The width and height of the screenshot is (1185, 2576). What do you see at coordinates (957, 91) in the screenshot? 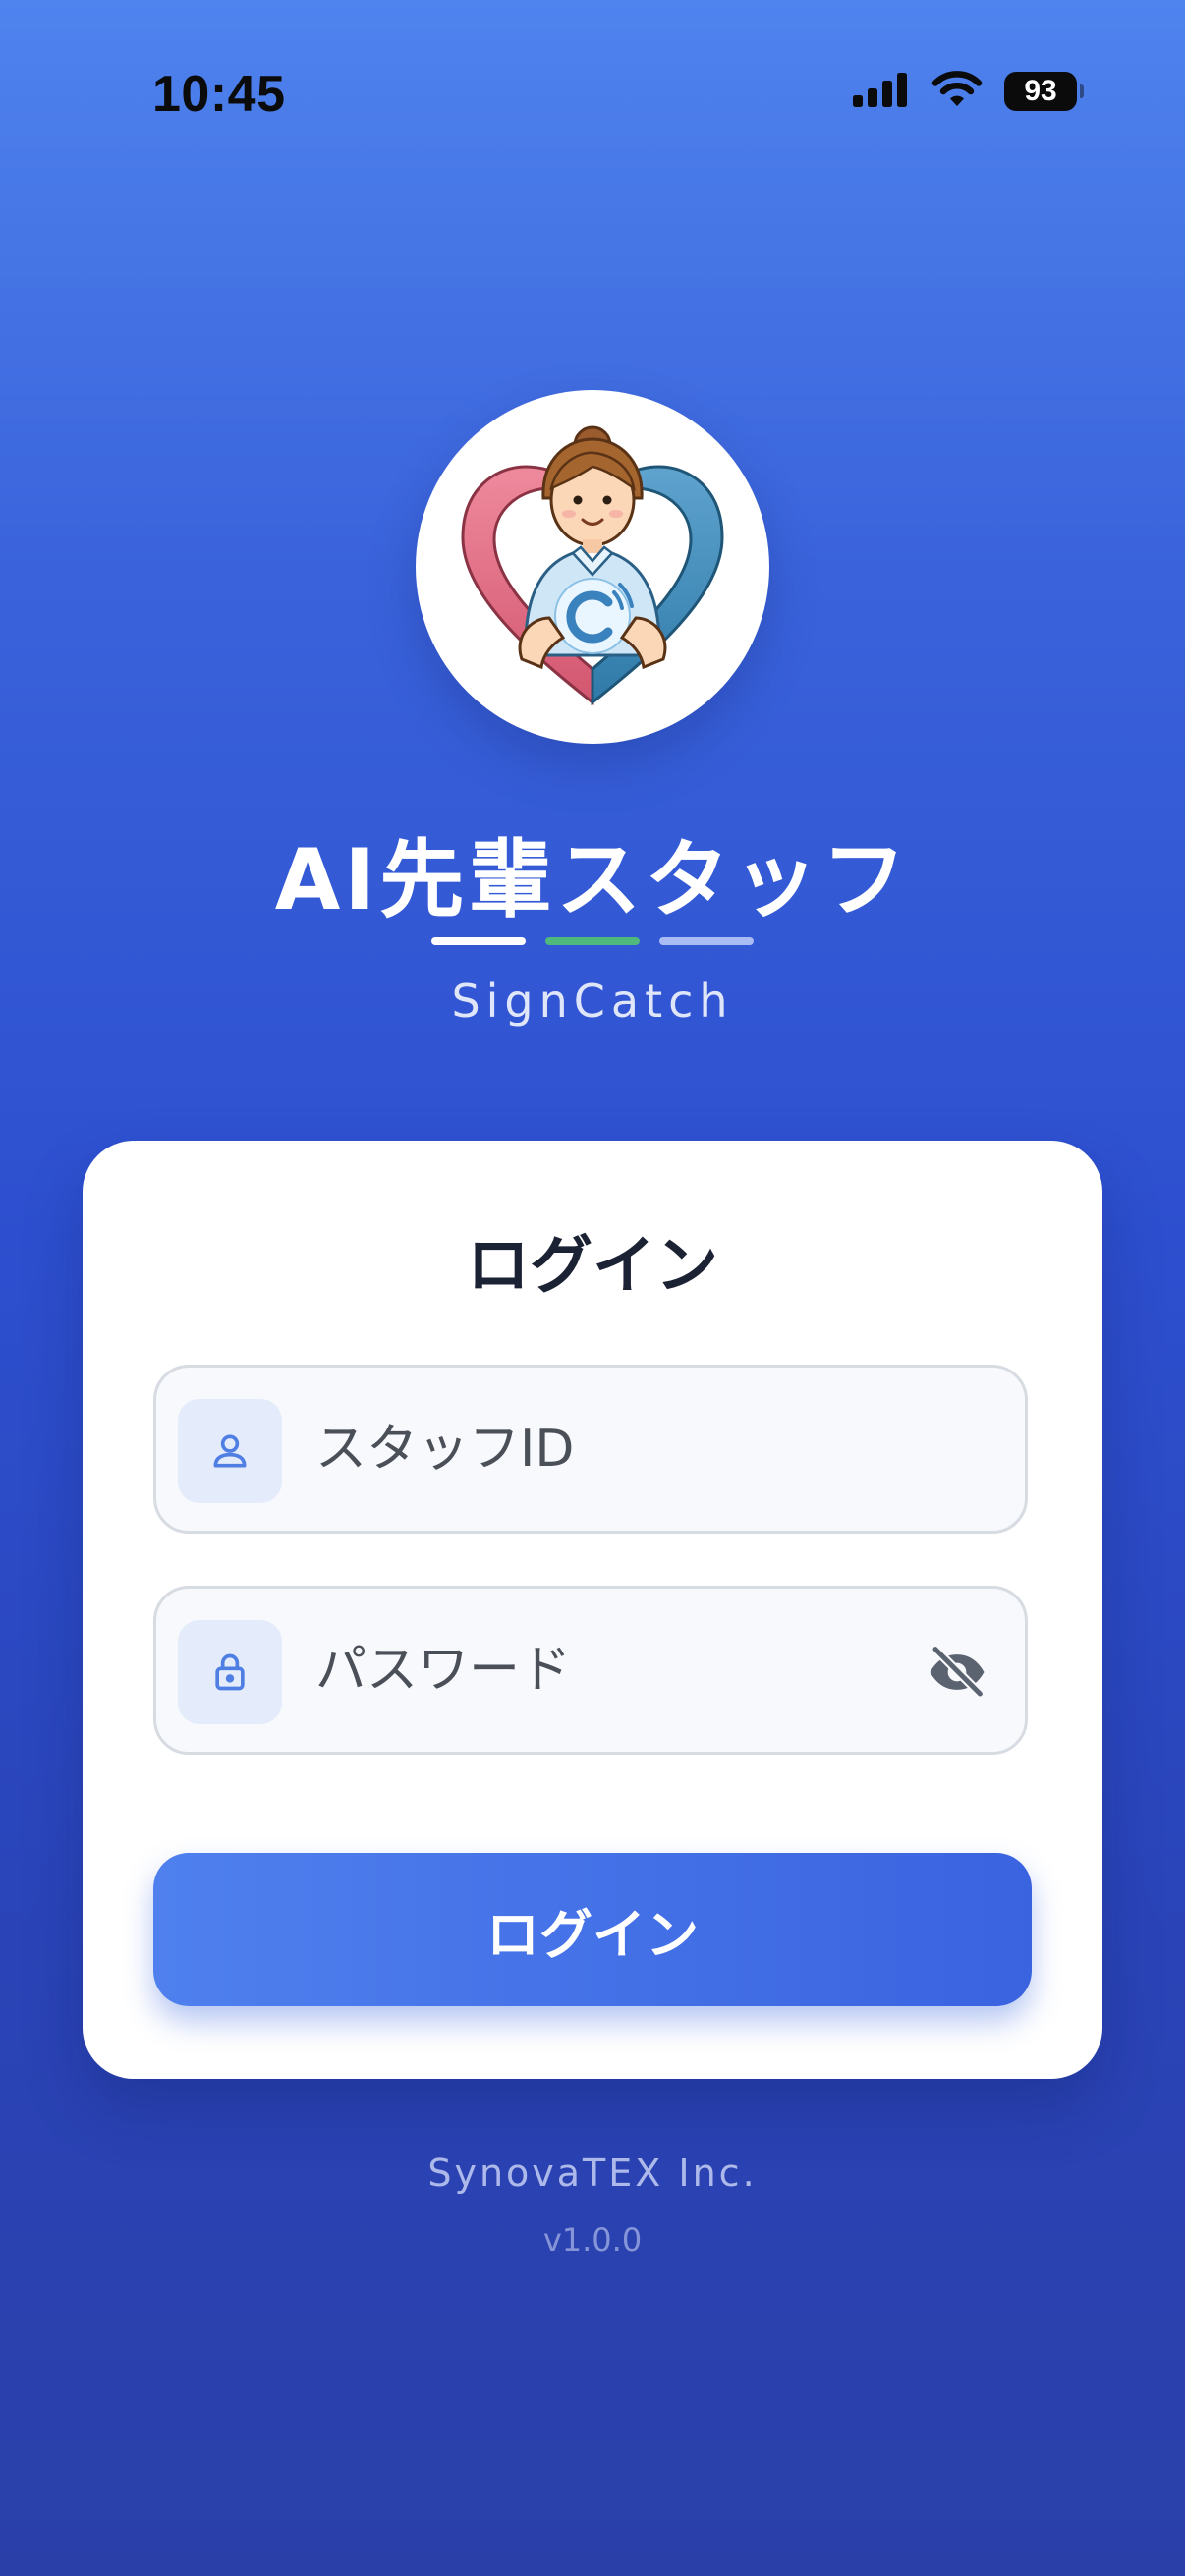
I see `wifi-icon` at bounding box center [957, 91].